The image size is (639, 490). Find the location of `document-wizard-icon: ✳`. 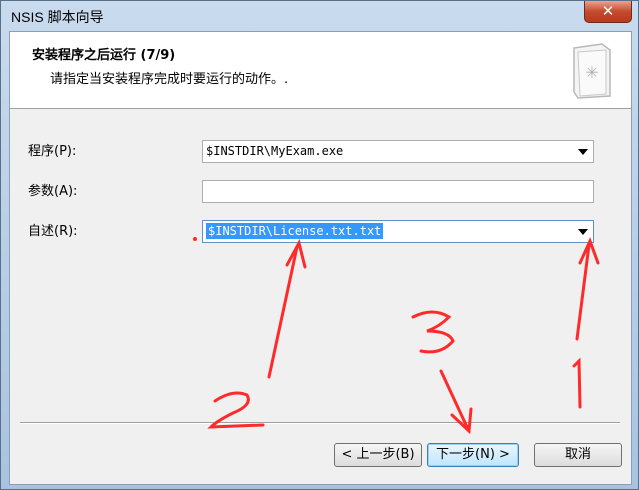

document-wizard-icon: ✳ is located at coordinates (592, 71).